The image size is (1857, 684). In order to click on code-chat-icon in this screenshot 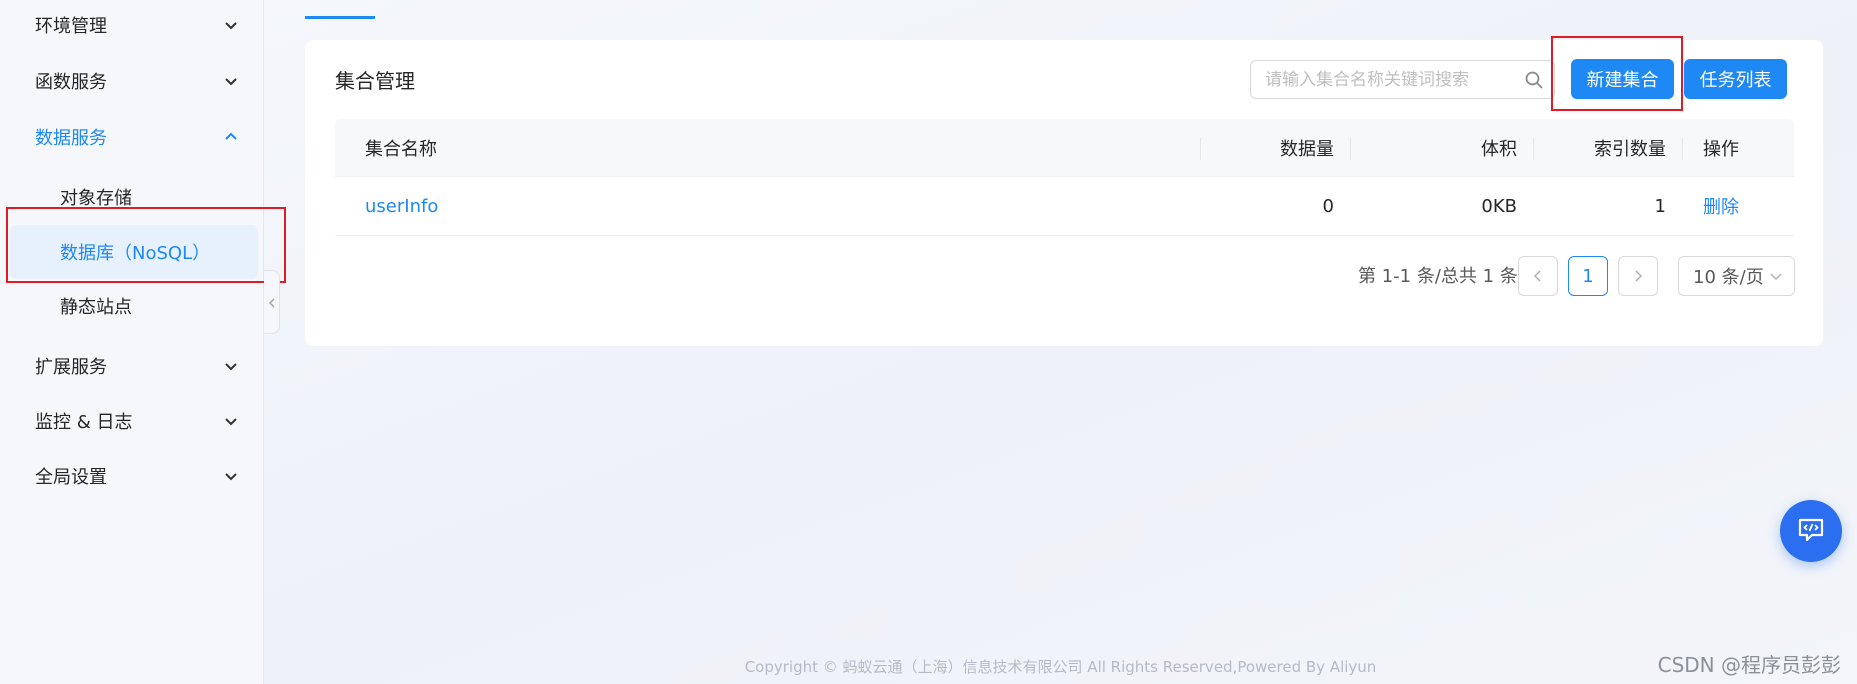, I will do `click(1811, 531)`.